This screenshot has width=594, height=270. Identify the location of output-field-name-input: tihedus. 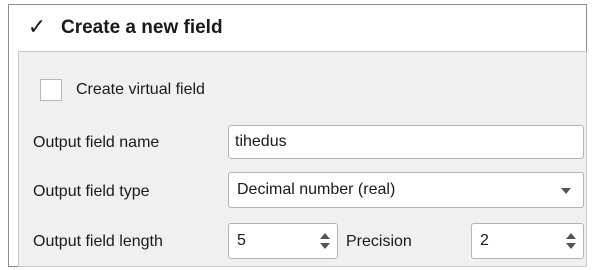
(406, 142).